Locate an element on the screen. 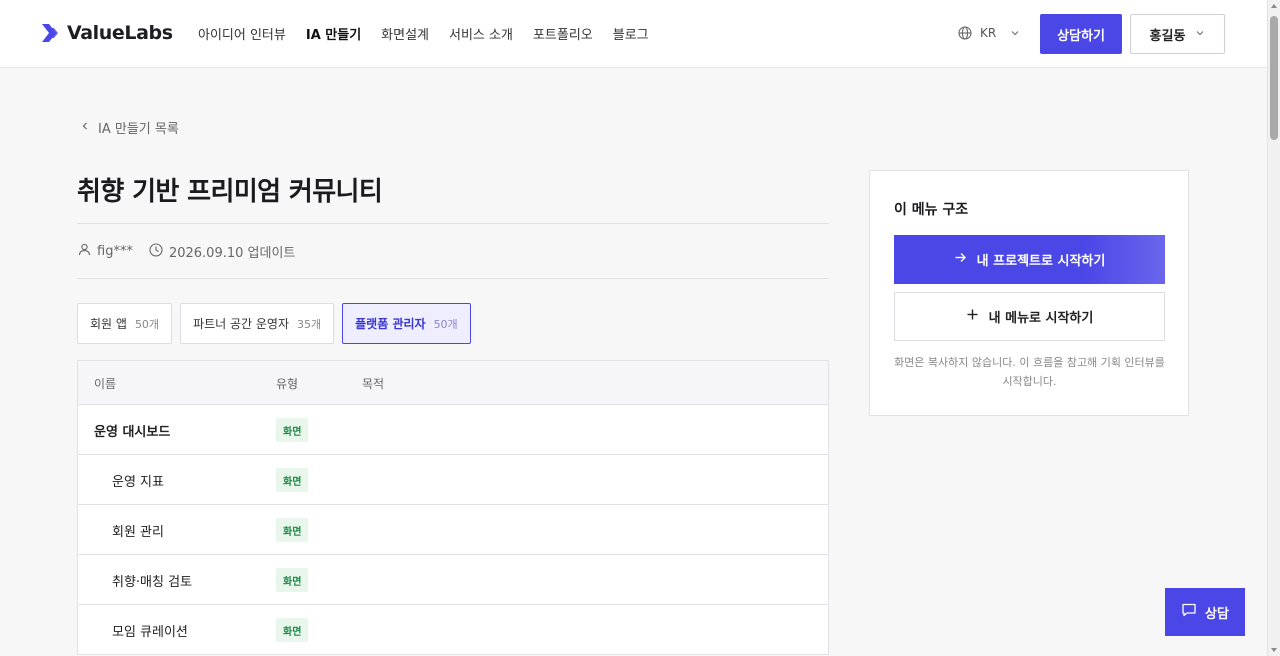 This screenshot has width=1280, height=656. table-row: 운영 지표 화면 is located at coordinates (453, 480).